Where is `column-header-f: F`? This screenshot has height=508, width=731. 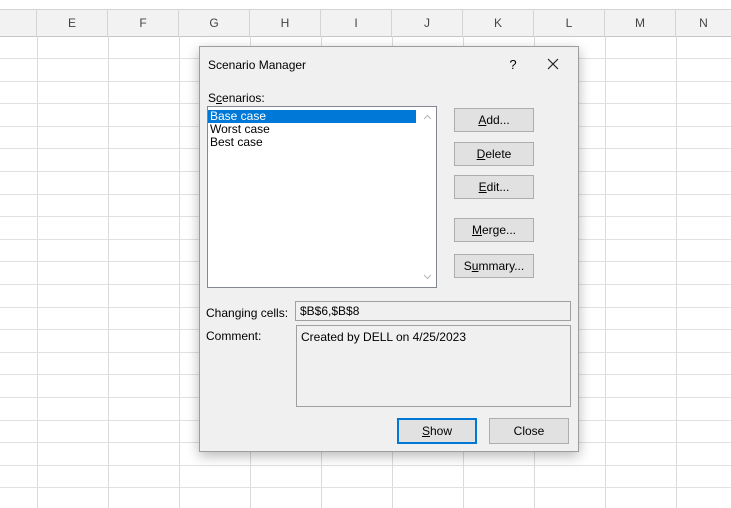 column-header-f: F is located at coordinates (143, 23).